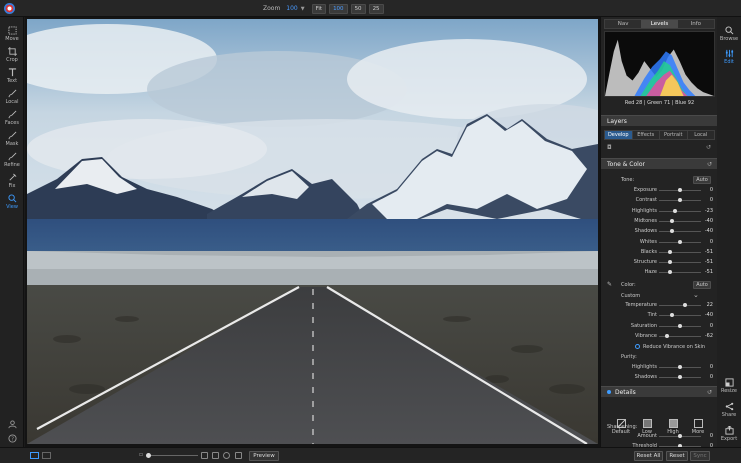 The width and height of the screenshot is (741, 463). I want to click on single-view-icon, so click(34, 455).